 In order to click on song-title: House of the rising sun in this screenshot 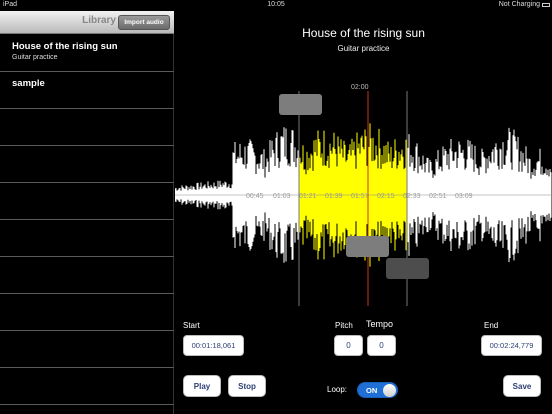, I will do `click(363, 33)`.